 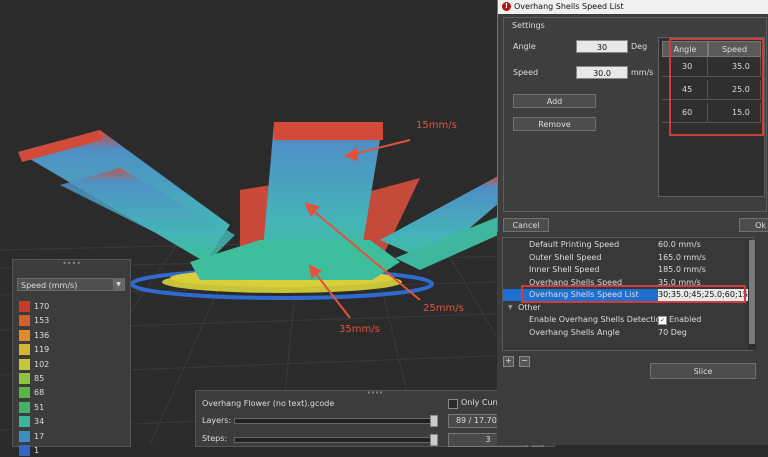 I want to click on slice-button: Slice, so click(x=703, y=371).